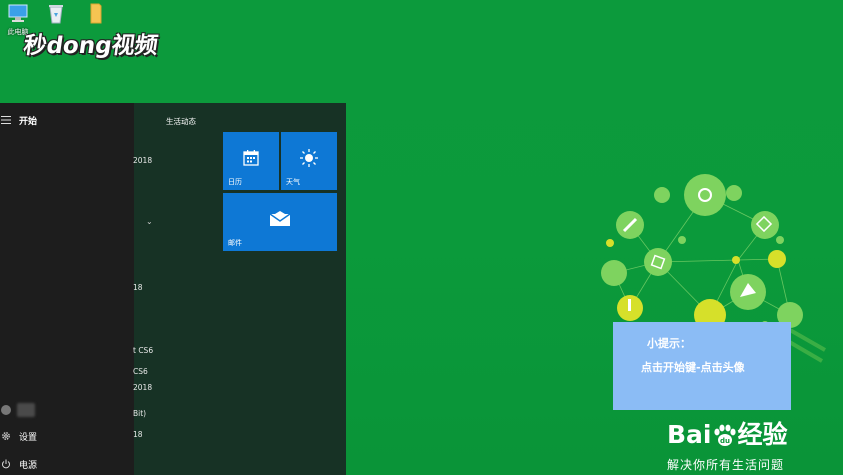 This screenshot has width=843, height=475. What do you see at coordinates (280, 219) in the screenshot?
I see `mail-icon` at bounding box center [280, 219].